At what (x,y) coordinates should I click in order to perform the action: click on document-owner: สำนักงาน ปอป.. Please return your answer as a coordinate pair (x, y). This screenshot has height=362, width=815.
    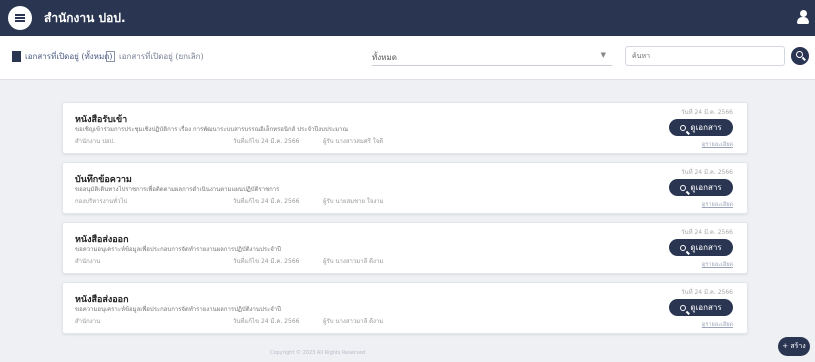
    Looking at the image, I should click on (95, 141).